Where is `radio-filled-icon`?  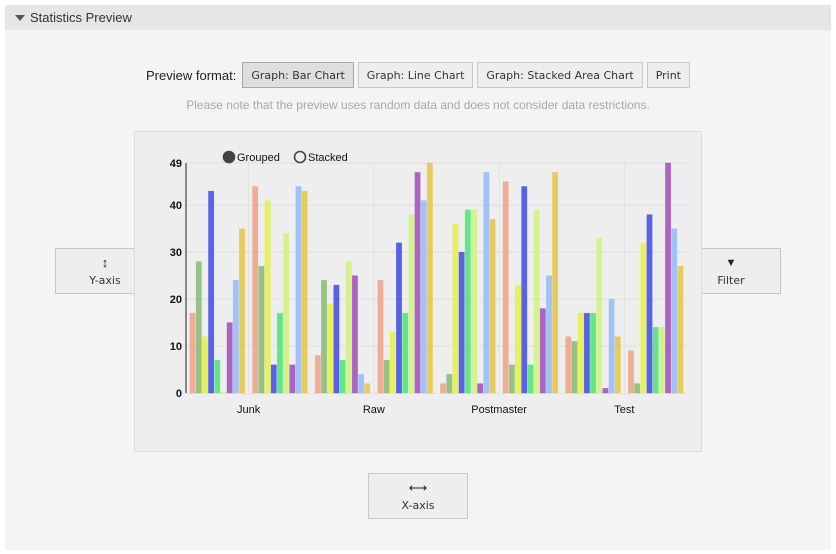
radio-filled-icon is located at coordinates (229, 157).